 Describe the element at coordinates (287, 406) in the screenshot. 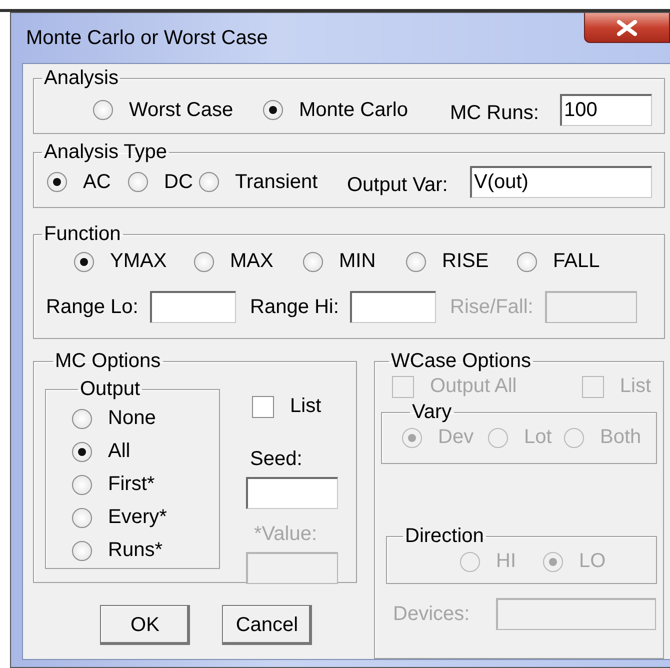

I see `checkbox: List` at that location.